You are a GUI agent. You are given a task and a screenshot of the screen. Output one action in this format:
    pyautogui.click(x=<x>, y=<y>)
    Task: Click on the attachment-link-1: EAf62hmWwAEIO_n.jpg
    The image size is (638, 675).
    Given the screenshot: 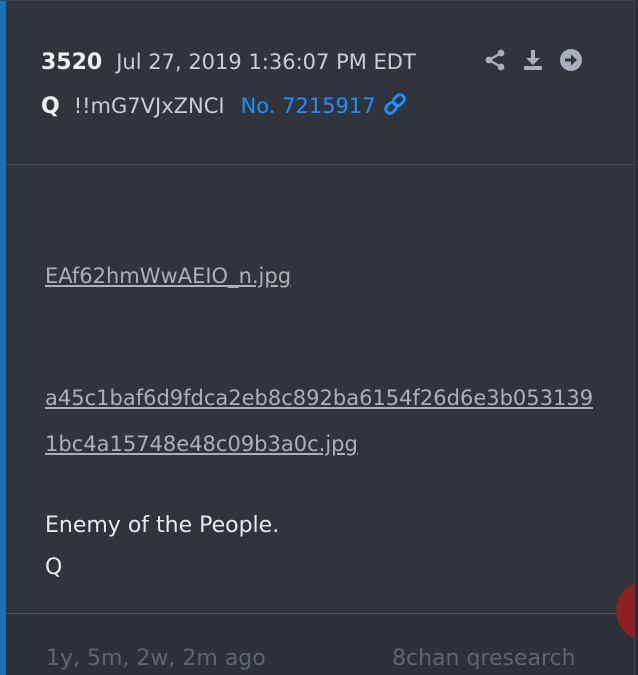 What is the action you would take?
    pyautogui.click(x=168, y=276)
    